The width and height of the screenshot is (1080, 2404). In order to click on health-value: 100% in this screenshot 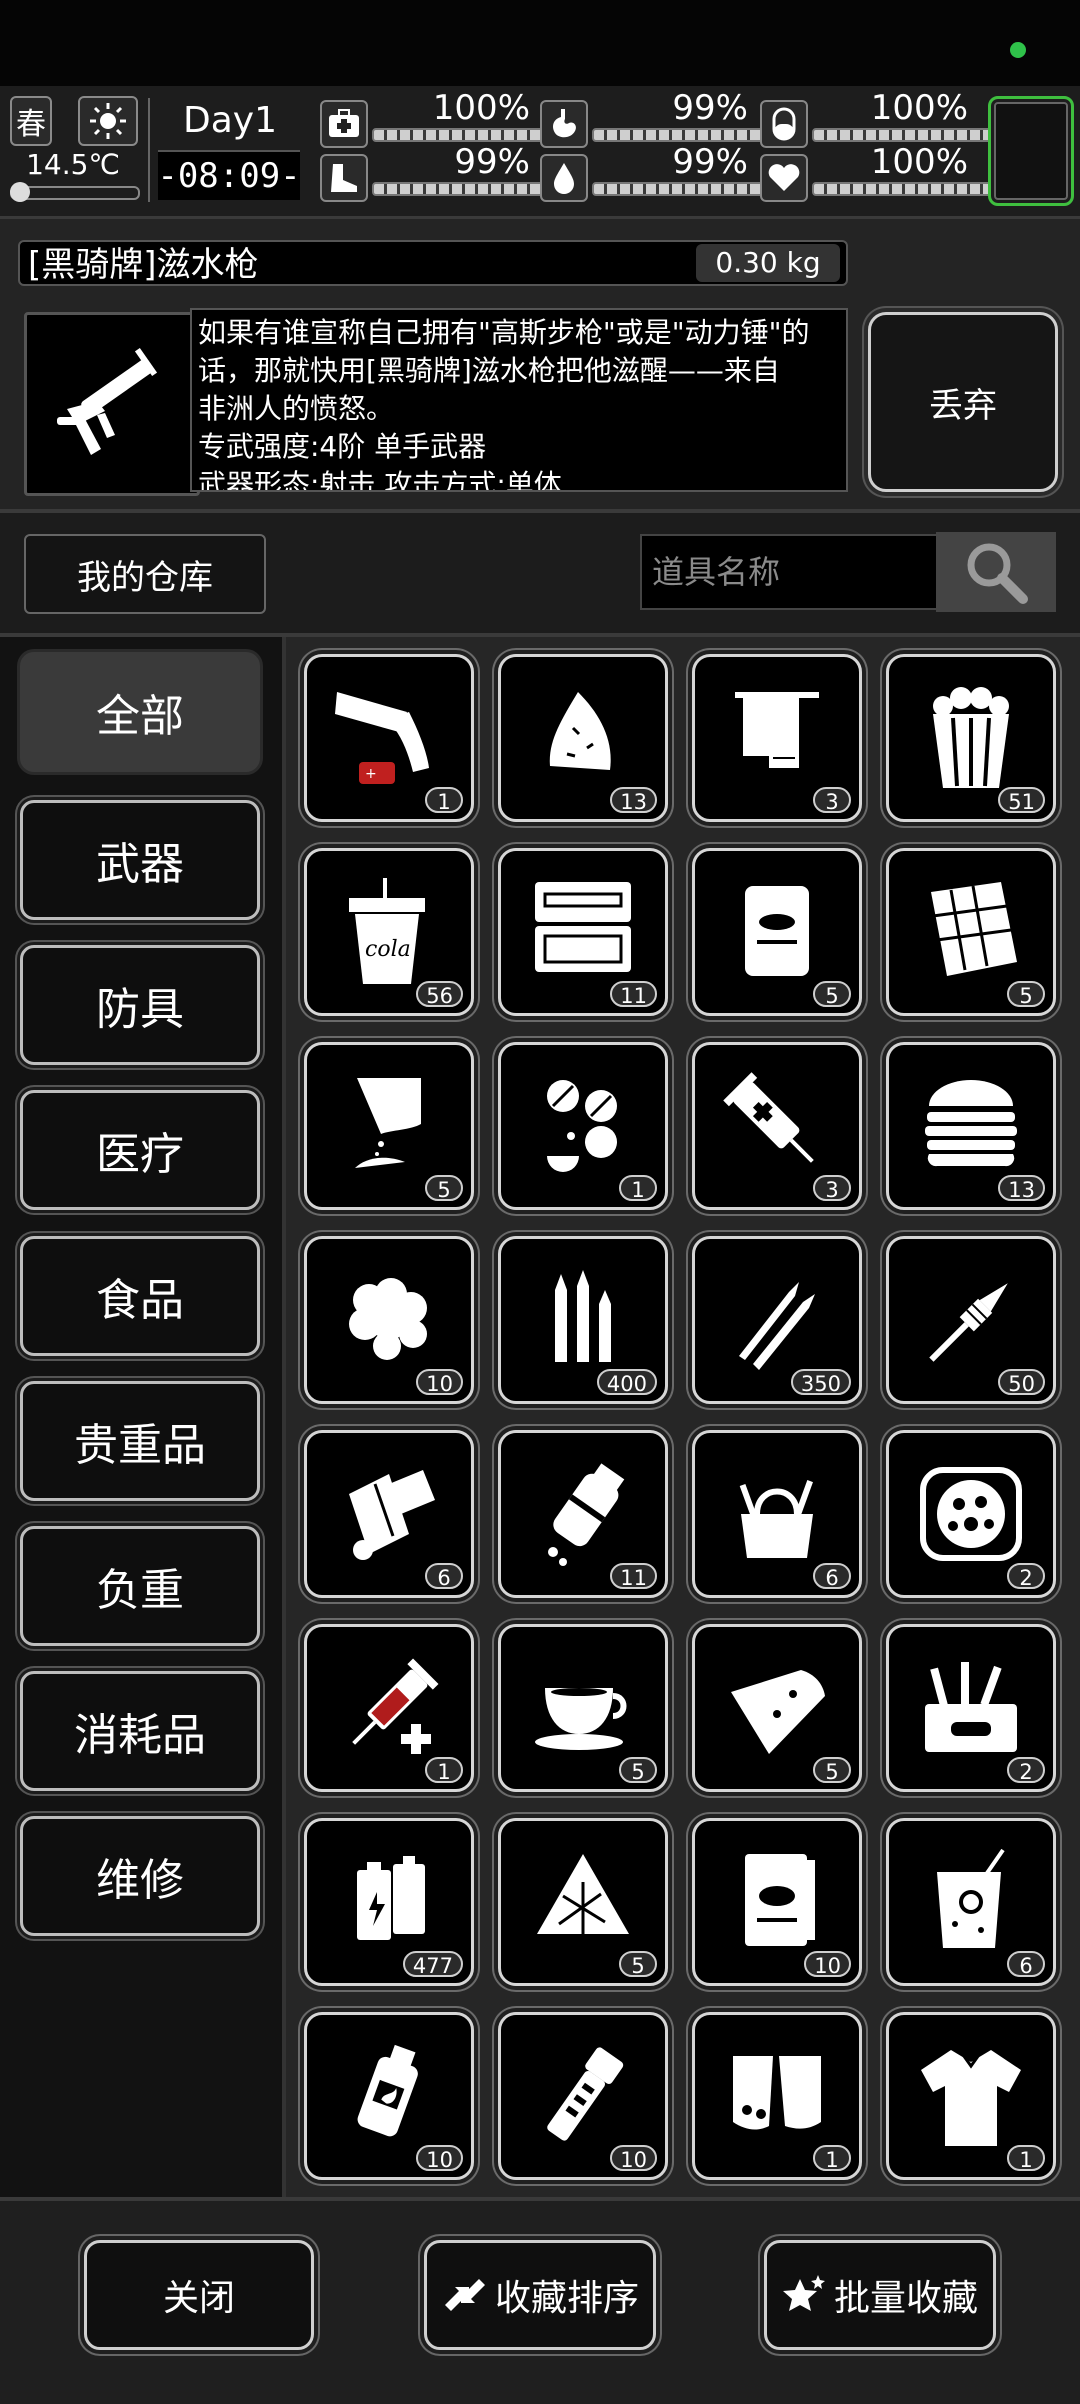, I will do `click(481, 108)`.